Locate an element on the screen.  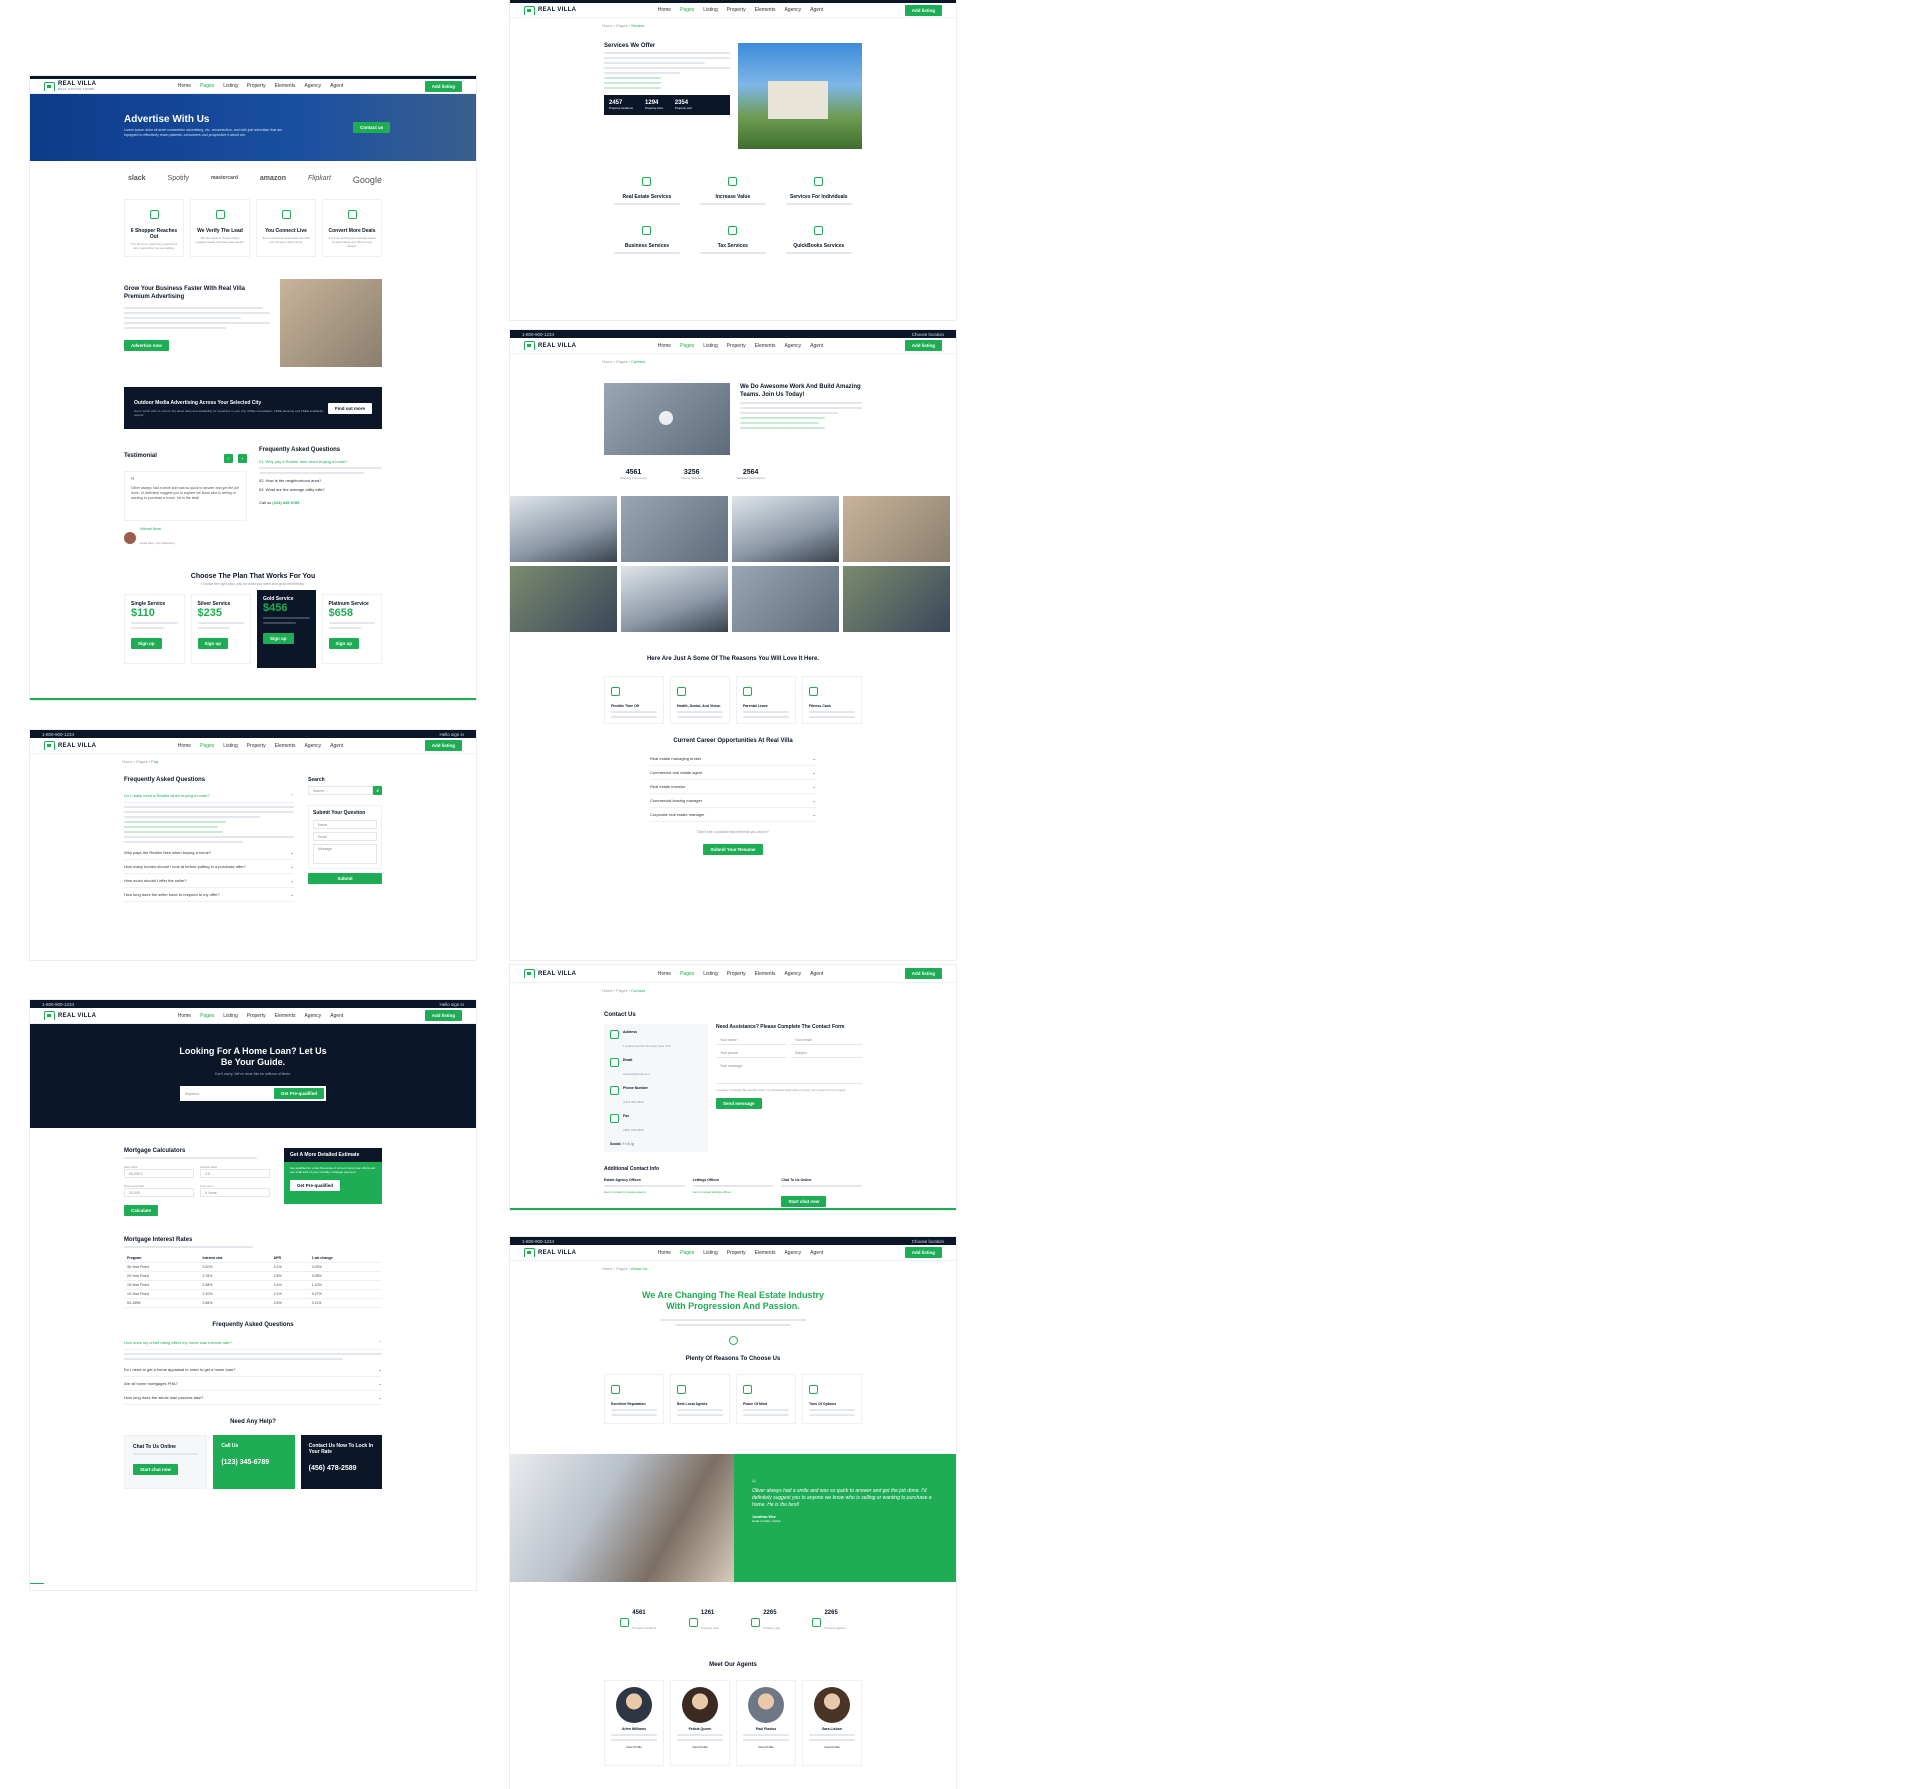
message-field: Your message is located at coordinates (789, 1073).